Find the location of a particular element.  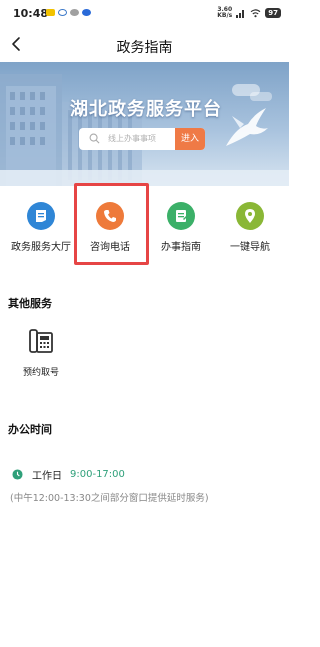

highlight-box is located at coordinates (111, 224).